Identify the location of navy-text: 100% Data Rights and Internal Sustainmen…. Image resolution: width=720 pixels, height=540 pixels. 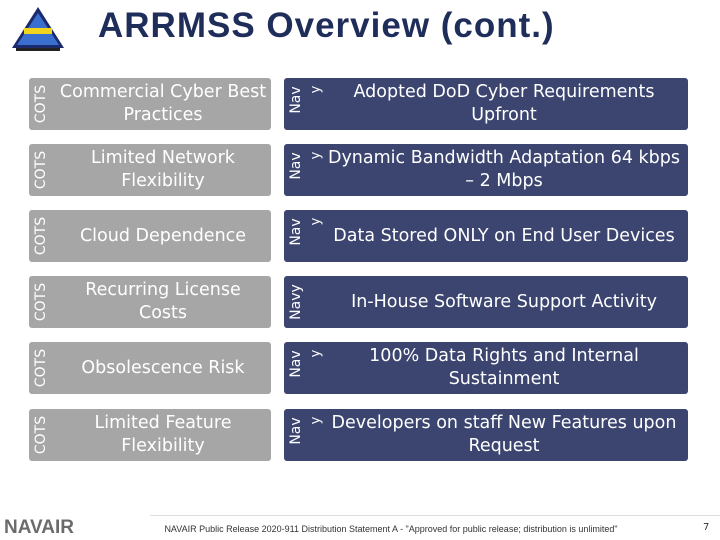
(504, 367).